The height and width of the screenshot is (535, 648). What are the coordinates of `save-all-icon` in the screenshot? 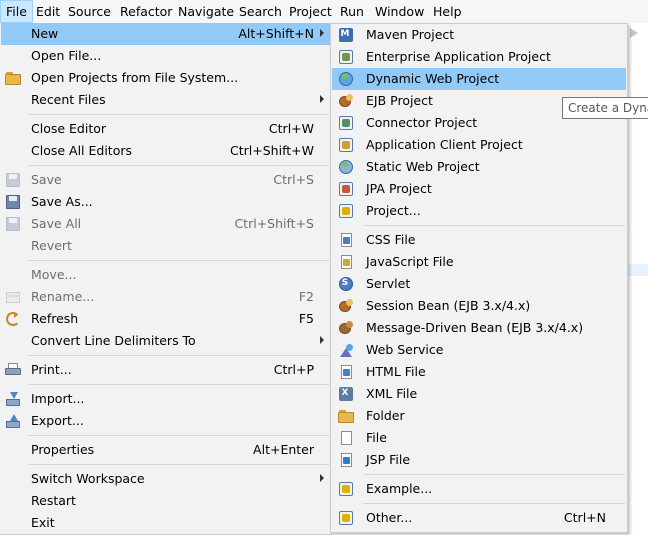 It's located at (13, 224).